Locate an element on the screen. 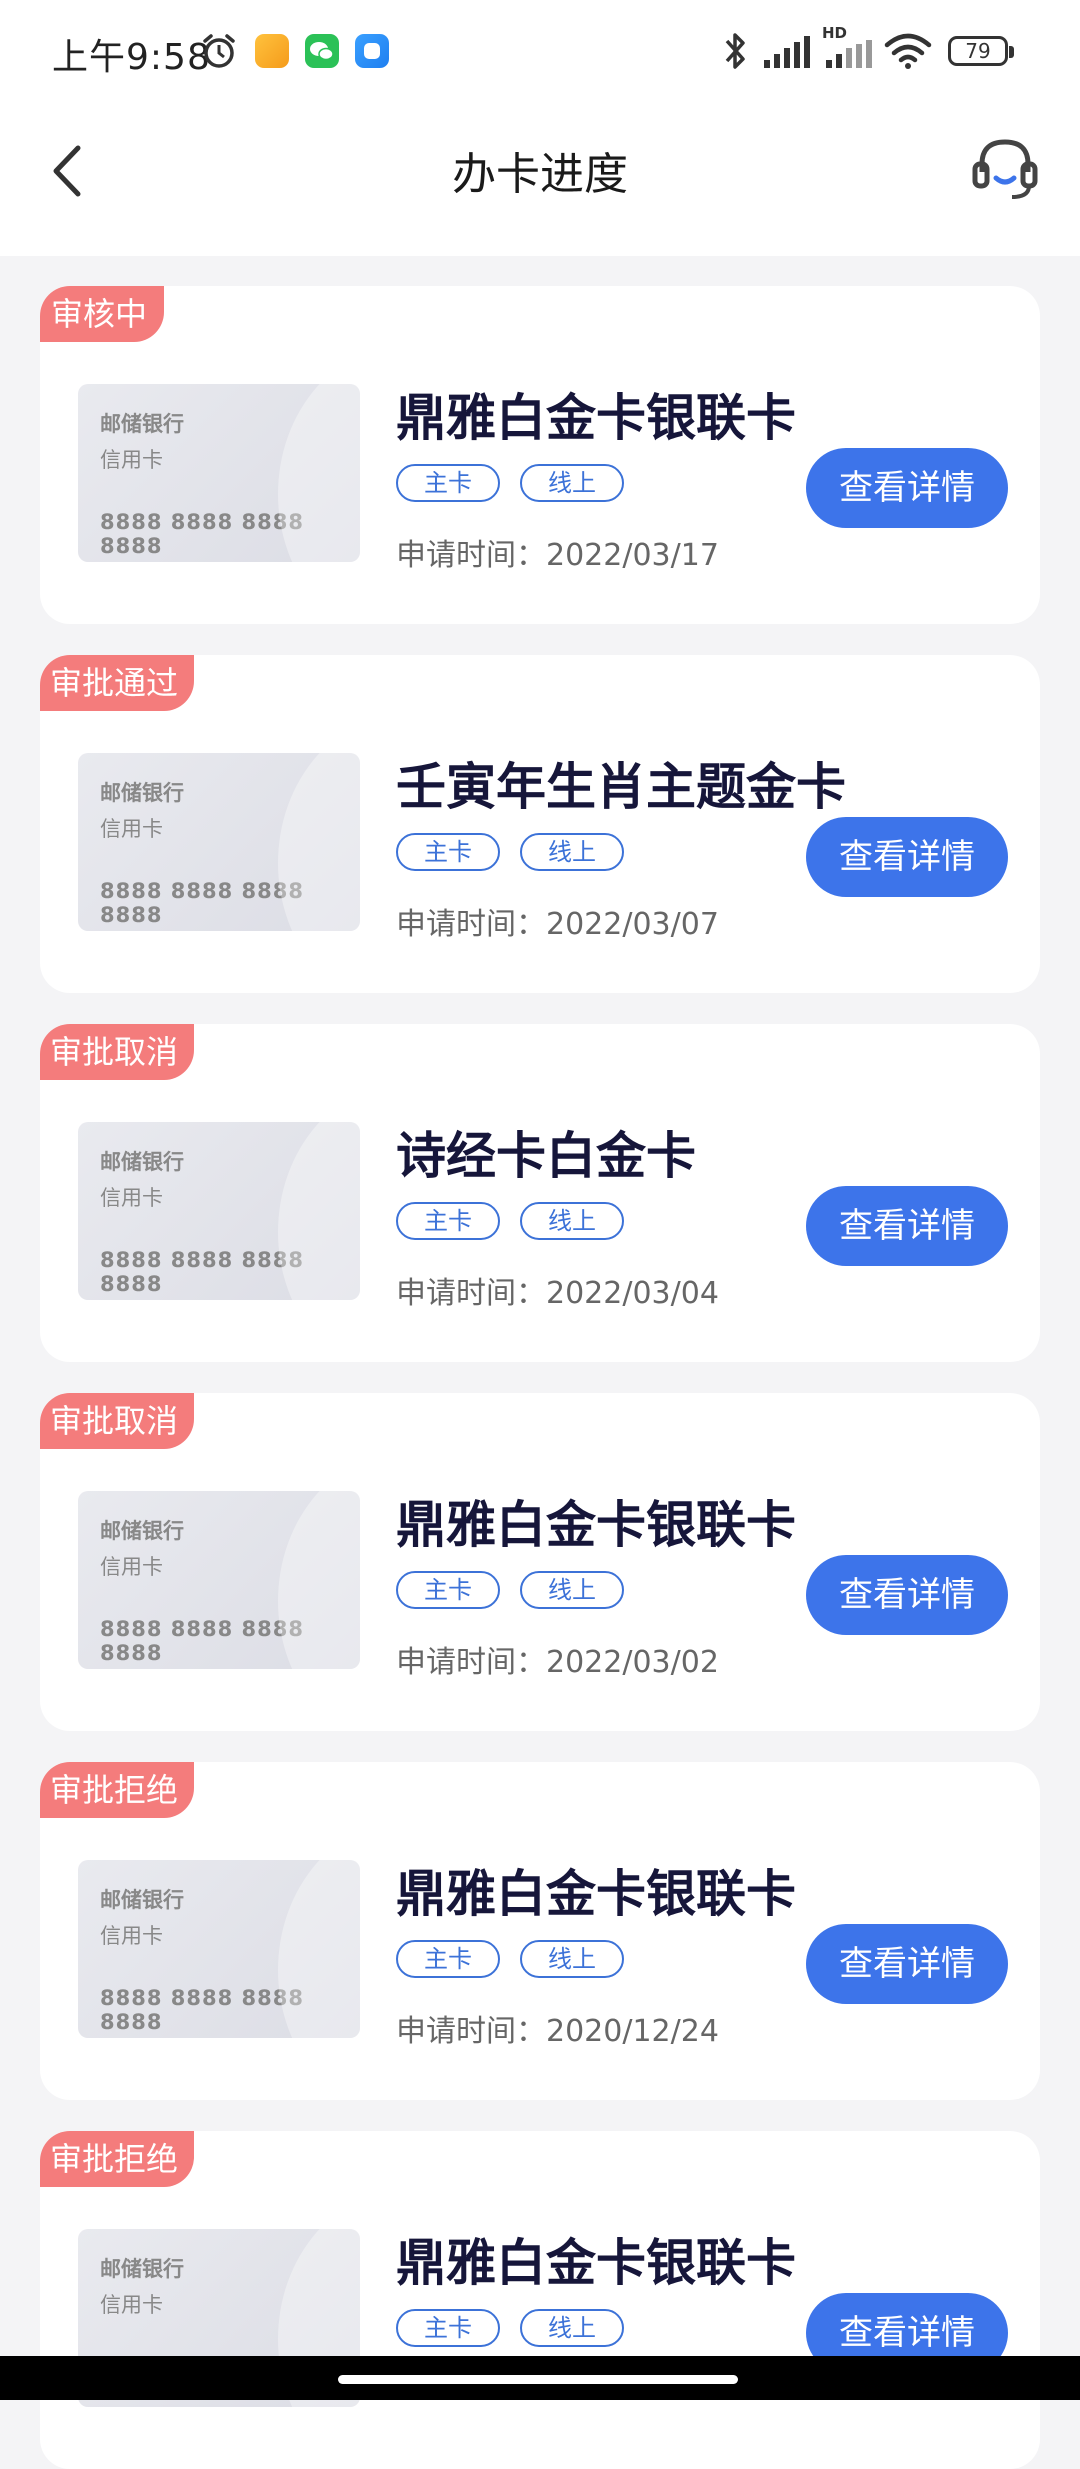 This screenshot has width=1080, height=2469. status-time: 上午9:58 is located at coordinates (131, 57).